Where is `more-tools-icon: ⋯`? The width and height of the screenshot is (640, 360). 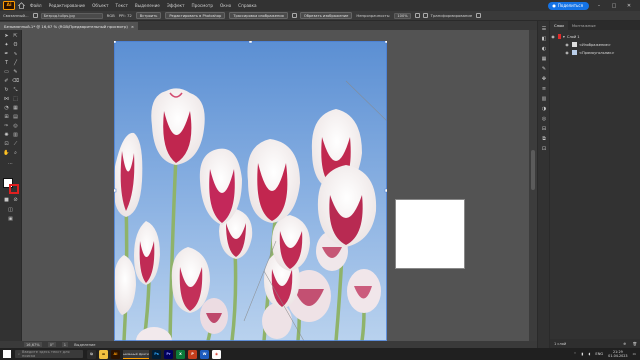 more-tools-icon: ⋯ is located at coordinates (10, 163).